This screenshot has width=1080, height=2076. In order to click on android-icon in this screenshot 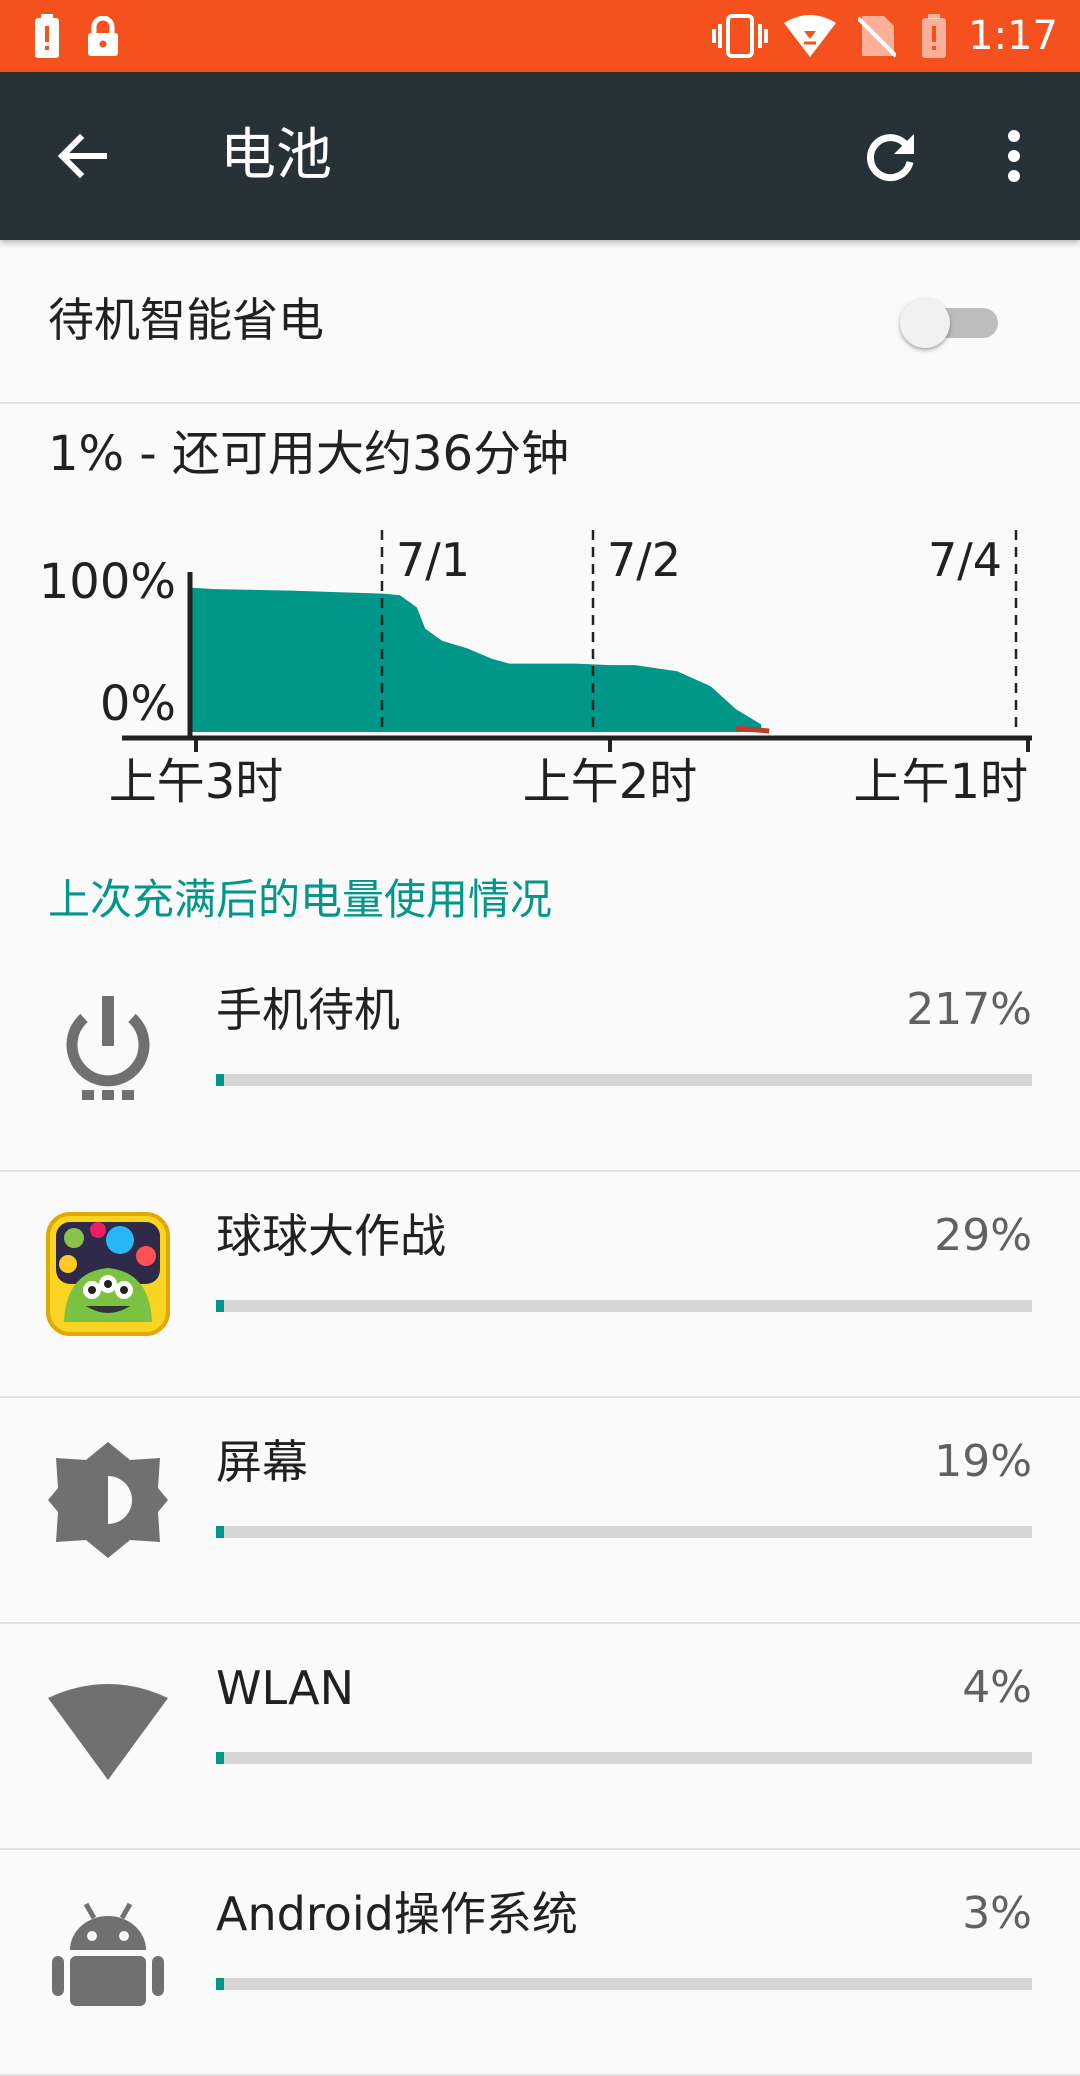, I will do `click(108, 1952)`.